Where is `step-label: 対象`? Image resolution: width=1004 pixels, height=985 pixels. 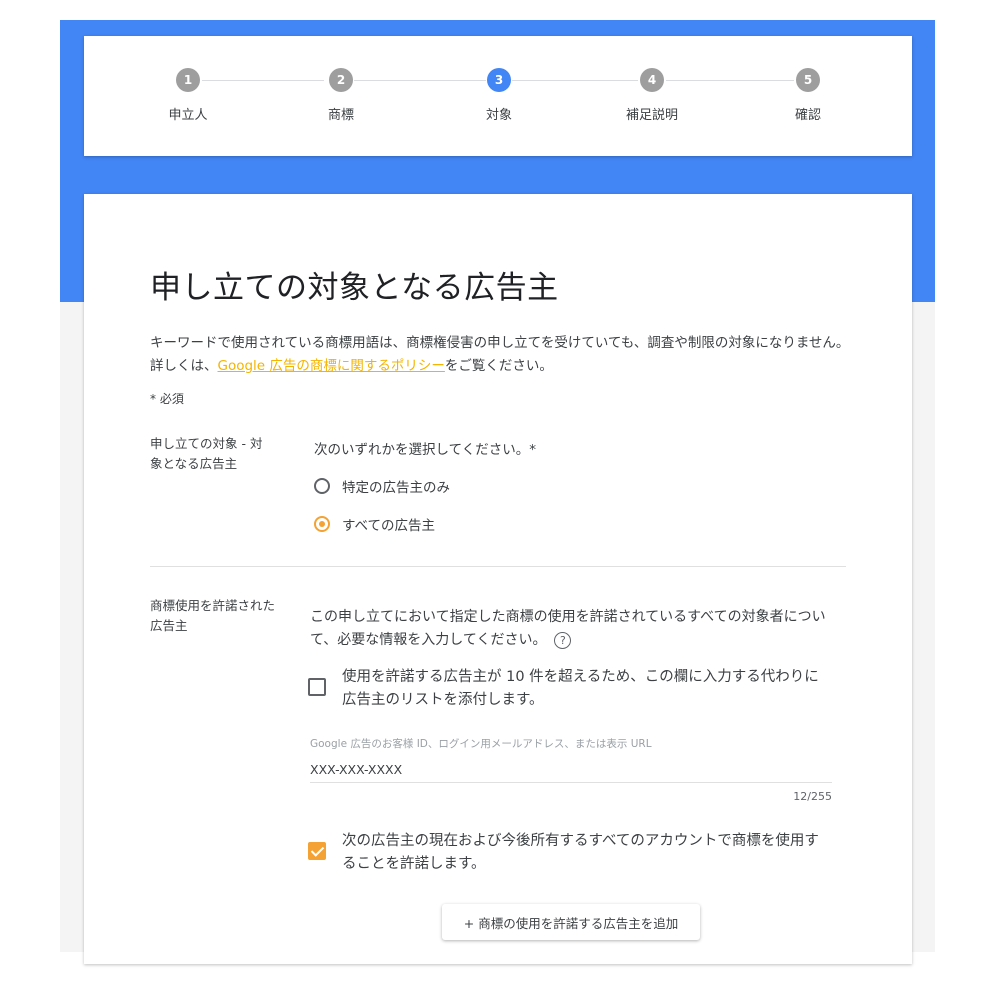 step-label: 対象 is located at coordinates (498, 115).